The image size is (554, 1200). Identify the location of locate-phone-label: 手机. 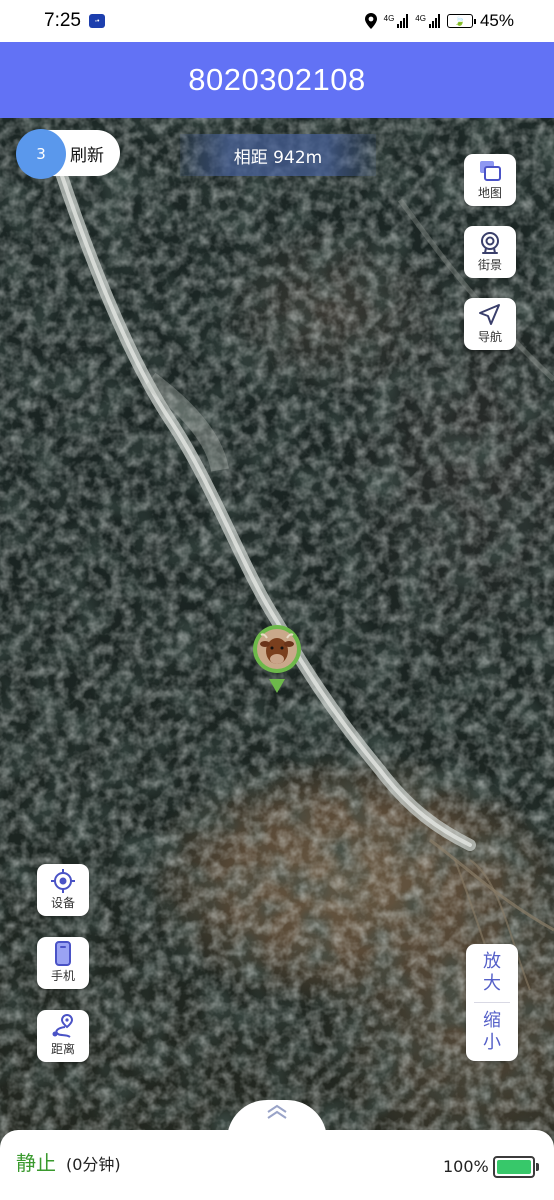
(62, 976).